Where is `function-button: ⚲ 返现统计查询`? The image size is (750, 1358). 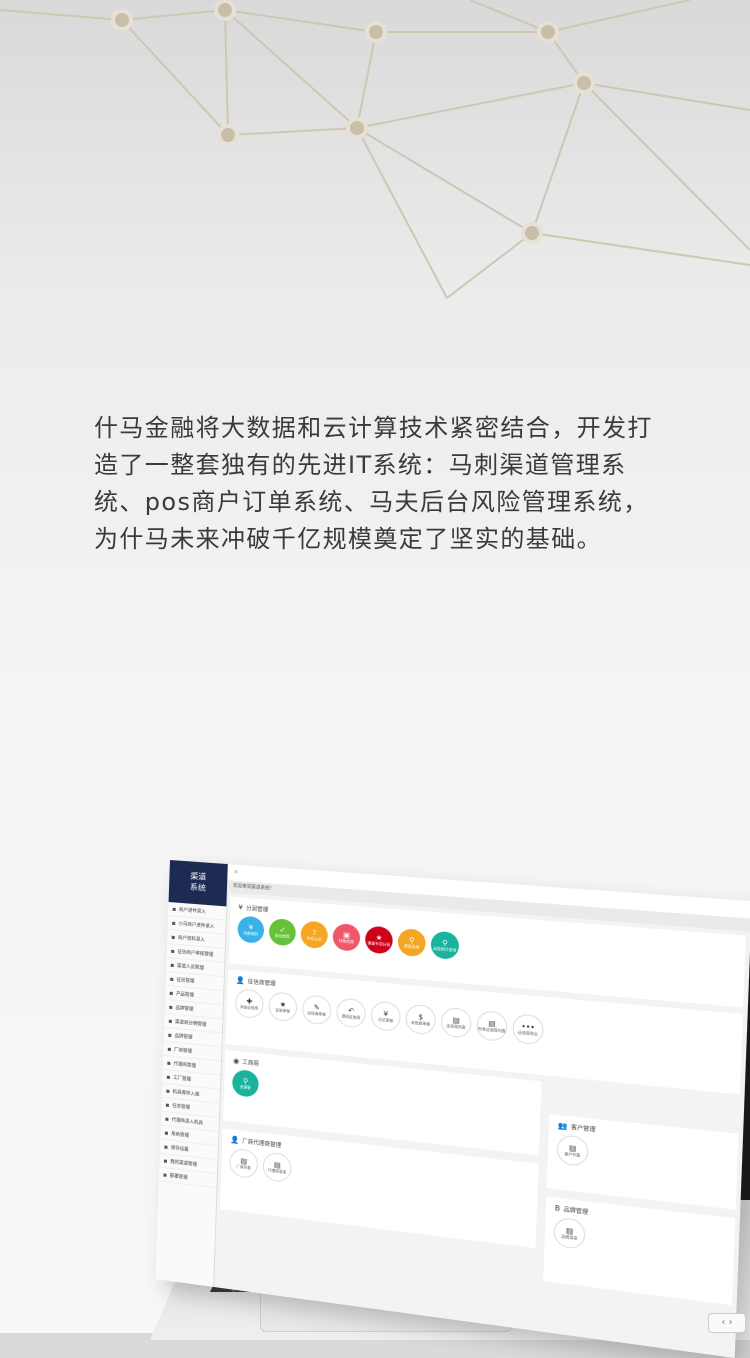 function-button: ⚲ 返现统计查询 is located at coordinates (445, 945).